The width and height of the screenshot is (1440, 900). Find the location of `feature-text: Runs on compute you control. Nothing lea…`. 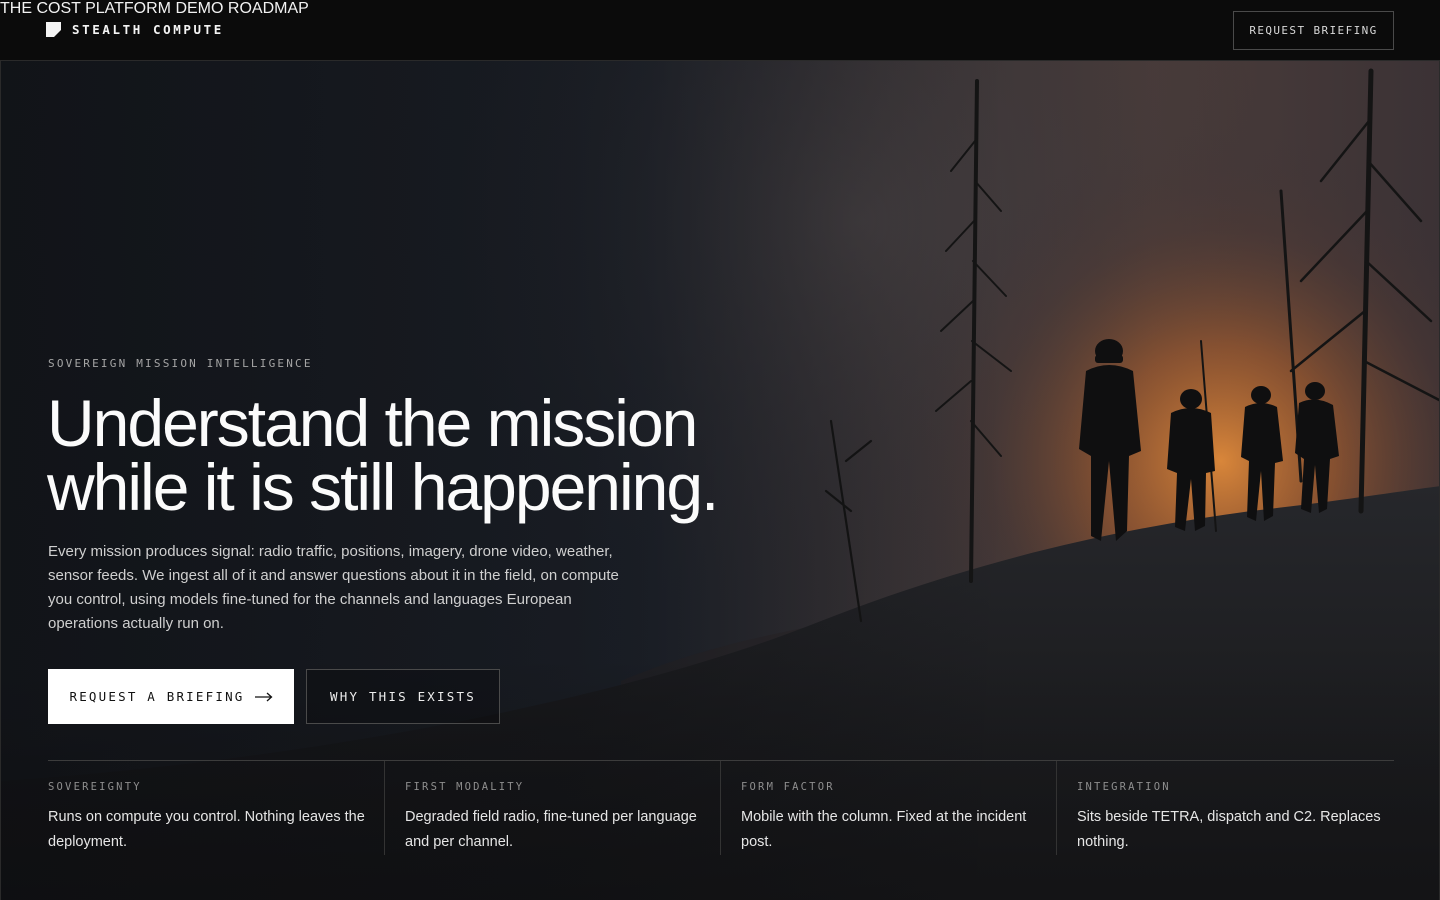

feature-text: Runs on compute you control. Nothing lea… is located at coordinates (206, 829).